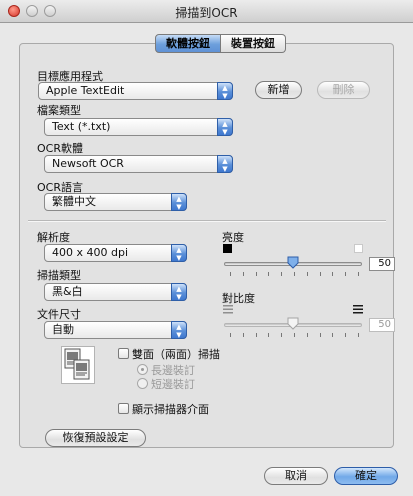 Image resolution: width=413 pixels, height=496 pixels. What do you see at coordinates (115, 330) in the screenshot?
I see `document-size-popup: 自動 ▲ ▼` at bounding box center [115, 330].